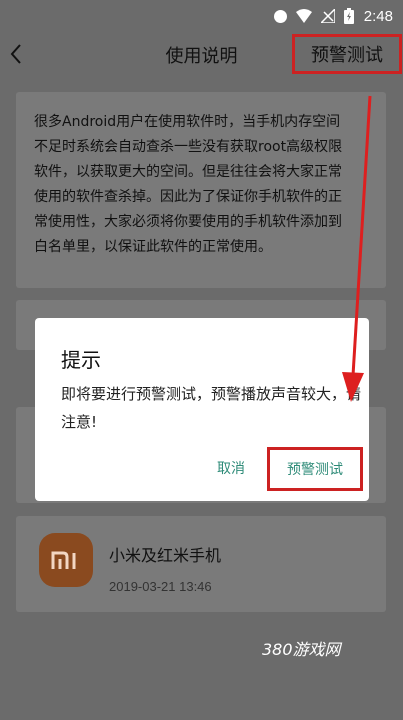 This screenshot has width=403, height=720. I want to click on intro-line: 不足时系统会自动查杀一些没有获取root高级权限, so click(188, 147).